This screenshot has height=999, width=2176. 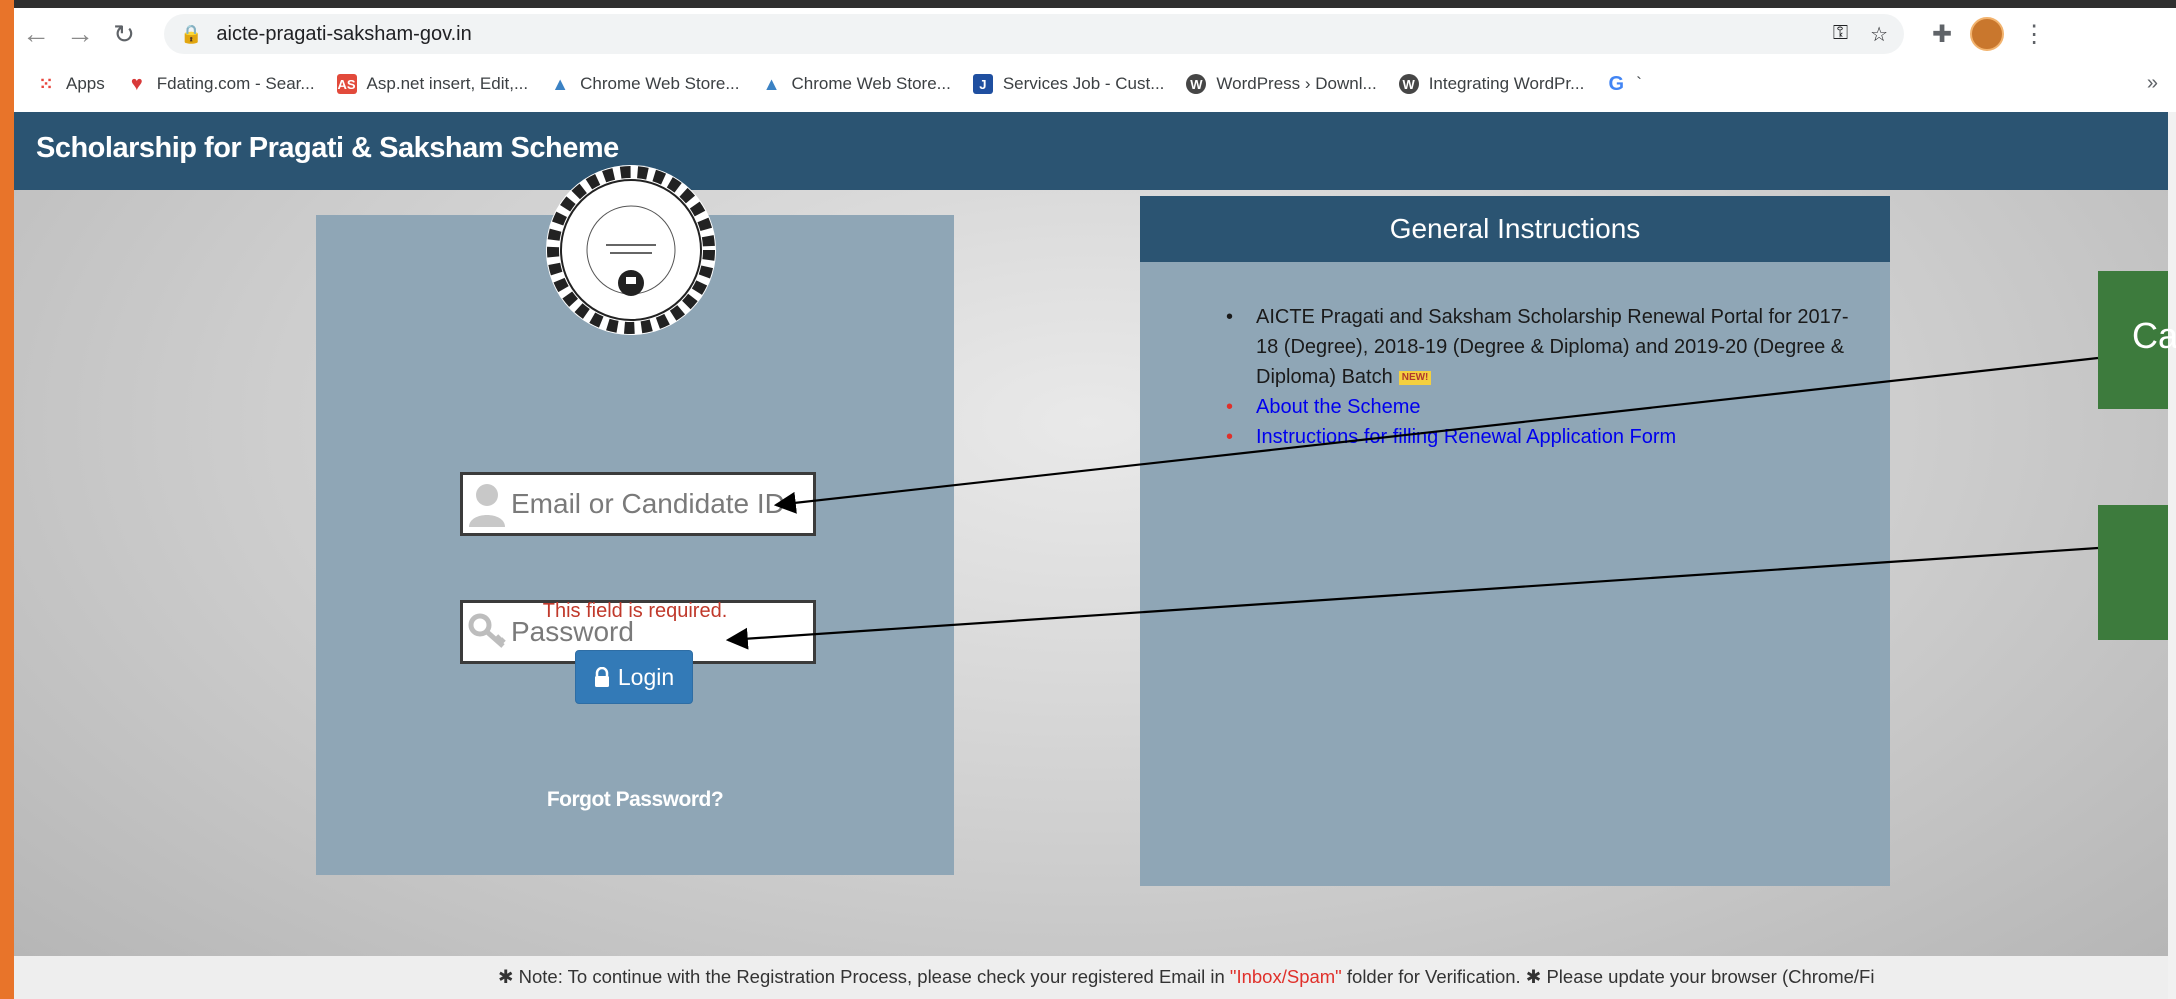 What do you see at coordinates (487, 504) in the screenshot?
I see `user-icon` at bounding box center [487, 504].